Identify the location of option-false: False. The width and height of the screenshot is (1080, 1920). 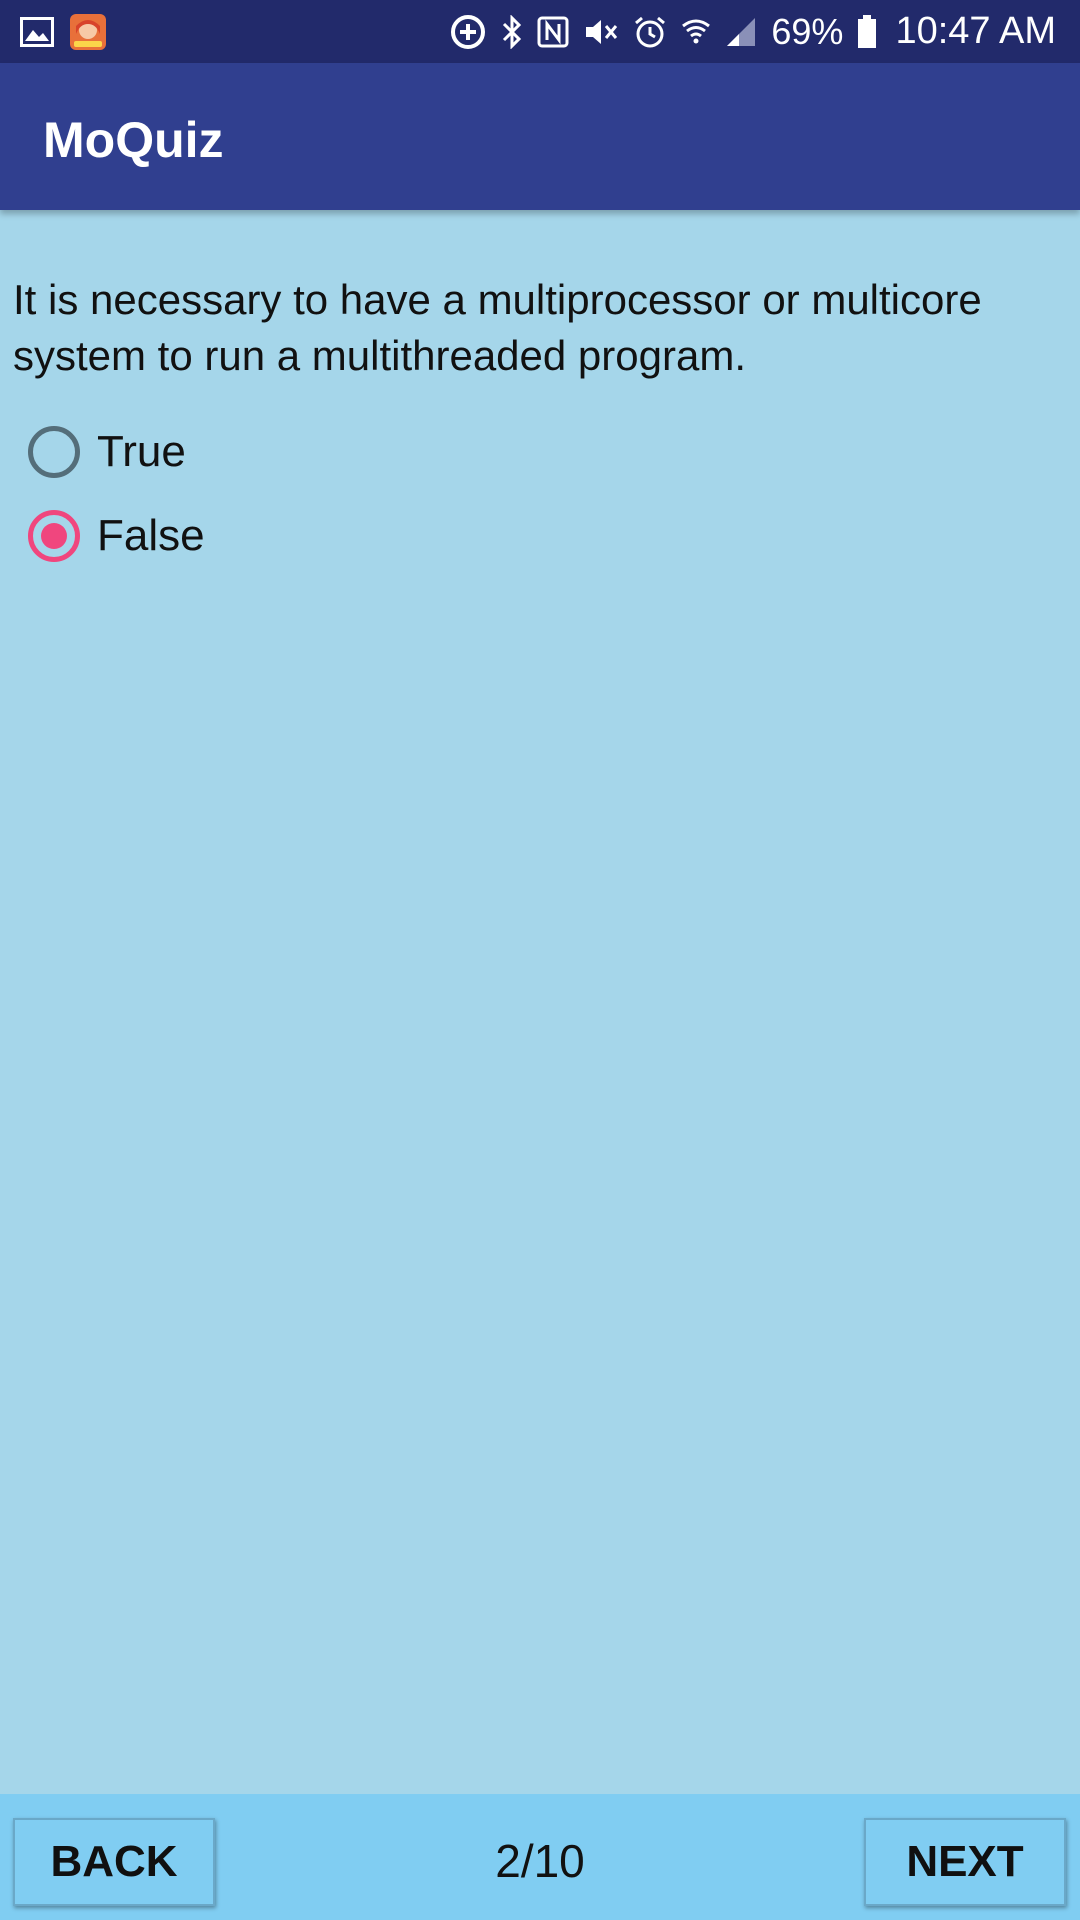
(116, 536).